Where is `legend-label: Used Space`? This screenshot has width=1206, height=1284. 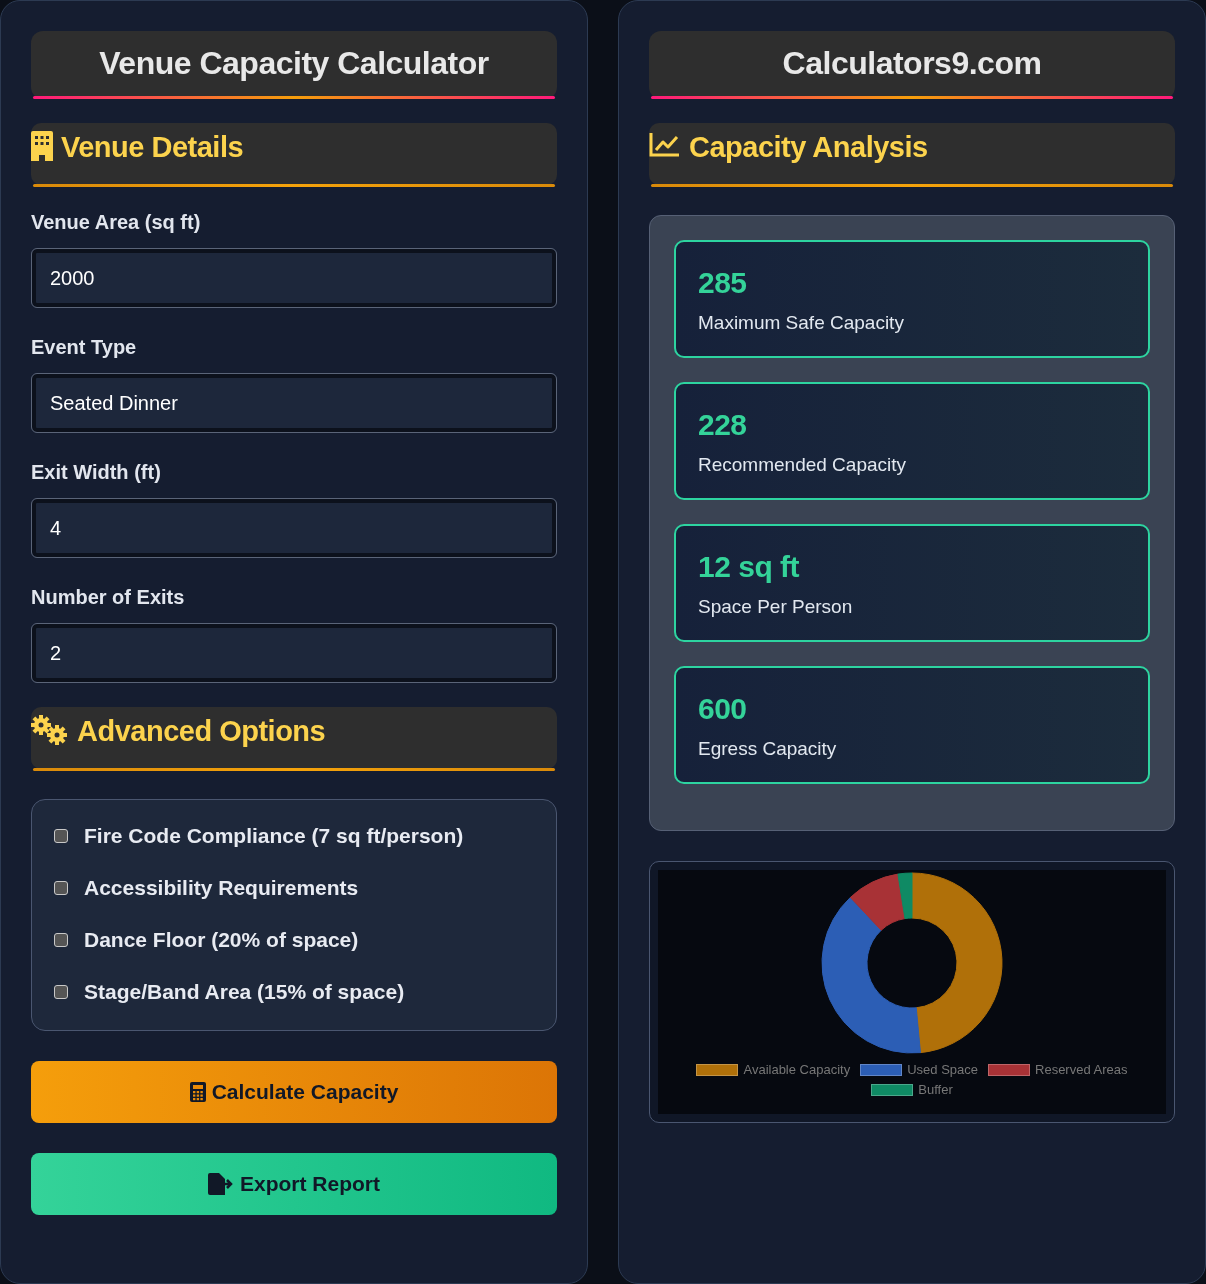
legend-label: Used Space is located at coordinates (942, 1069).